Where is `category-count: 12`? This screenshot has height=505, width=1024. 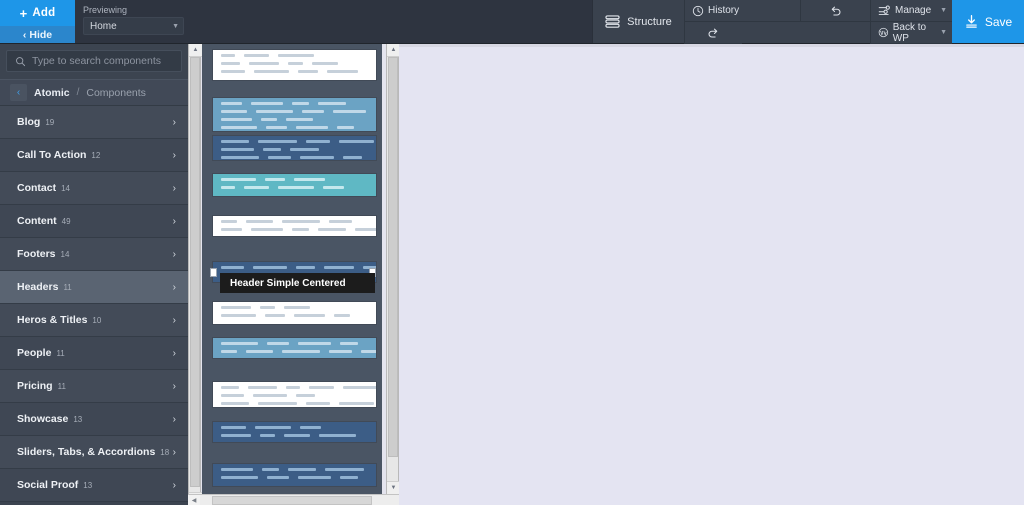
category-count: 12 is located at coordinates (96, 155).